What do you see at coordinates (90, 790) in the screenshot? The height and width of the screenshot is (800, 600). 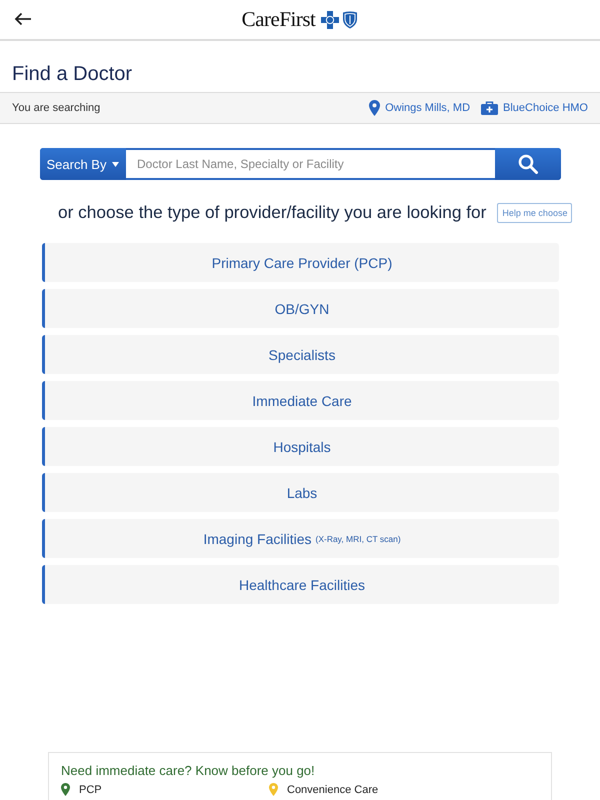 I see `legend-label: PCP` at bounding box center [90, 790].